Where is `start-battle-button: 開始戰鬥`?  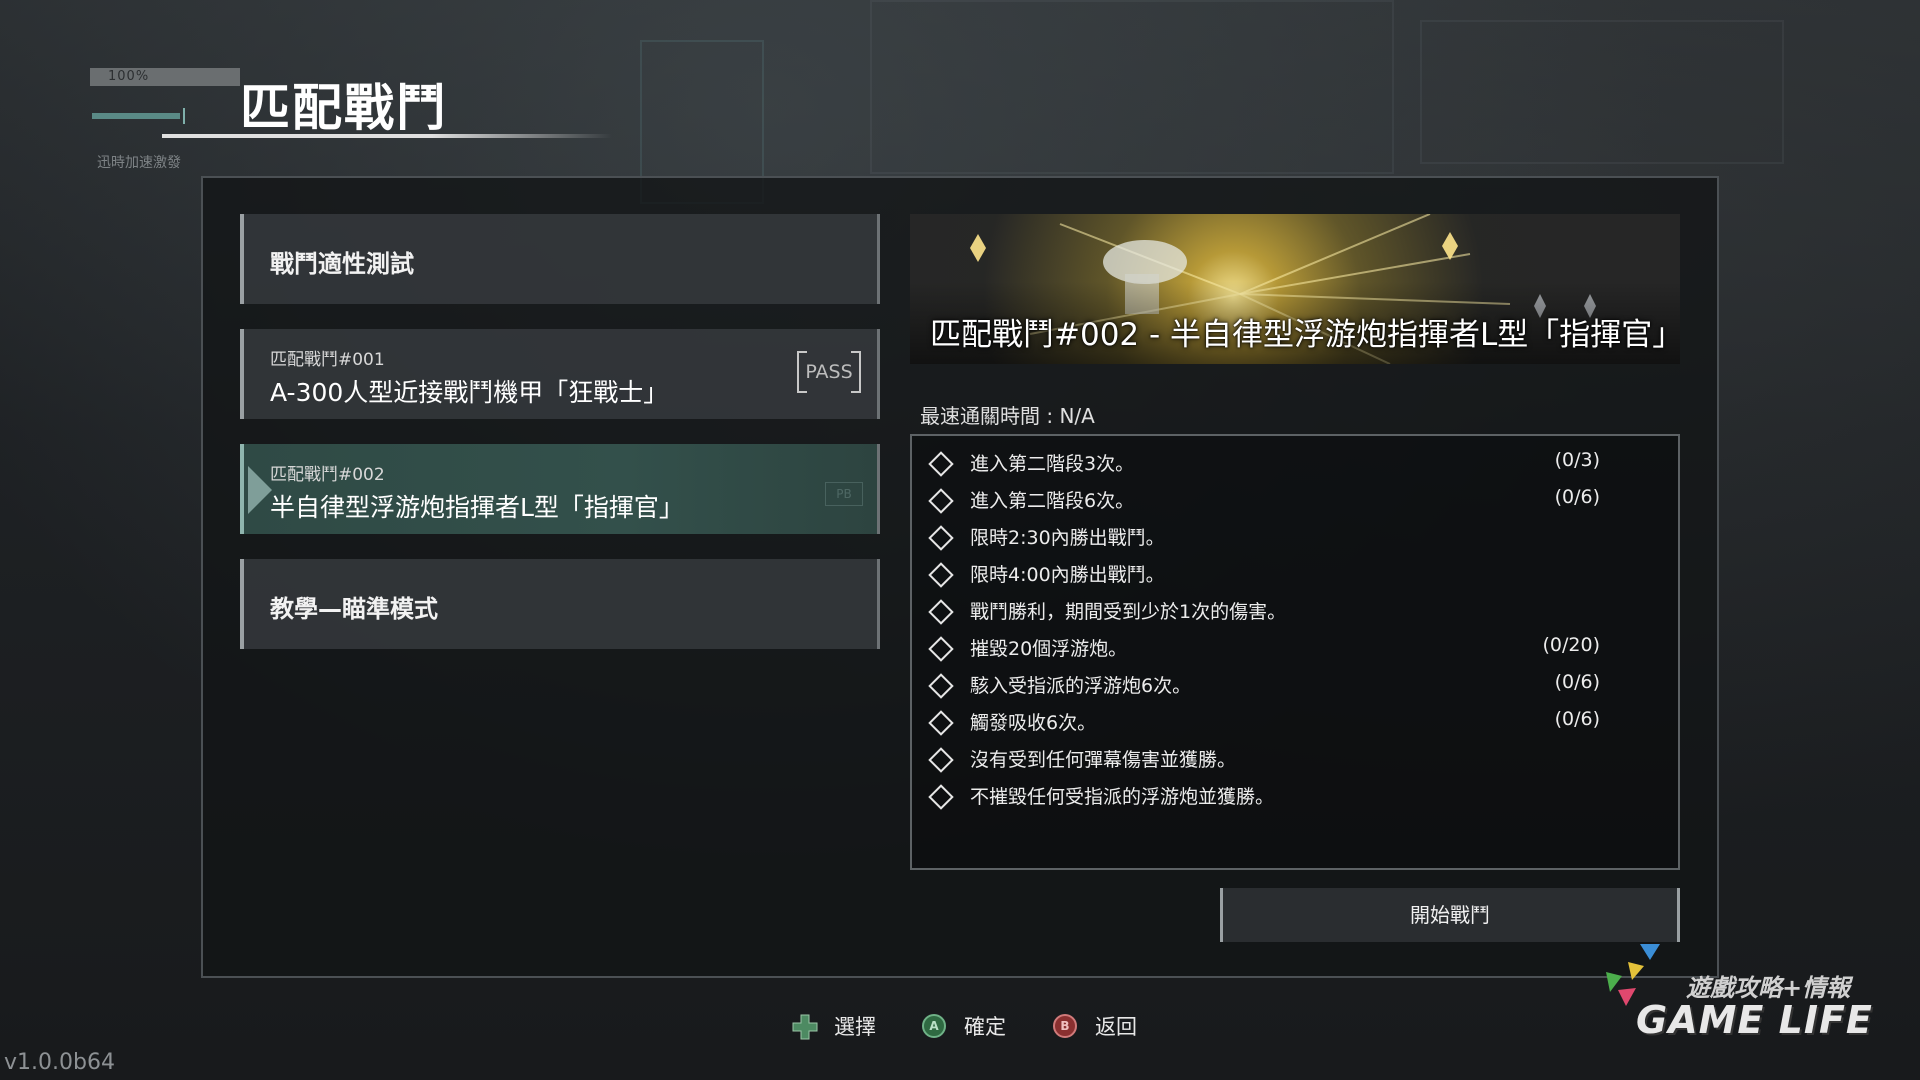 start-battle-button: 開始戰鬥 is located at coordinates (1450, 915).